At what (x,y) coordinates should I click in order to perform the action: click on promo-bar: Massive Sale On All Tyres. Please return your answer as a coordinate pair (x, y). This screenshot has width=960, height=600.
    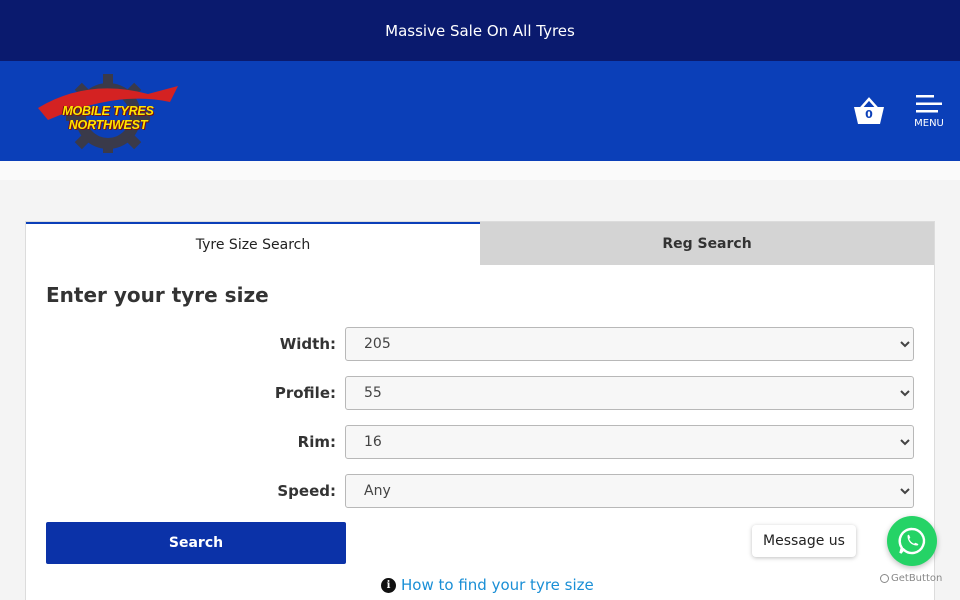
    Looking at the image, I should click on (480, 30).